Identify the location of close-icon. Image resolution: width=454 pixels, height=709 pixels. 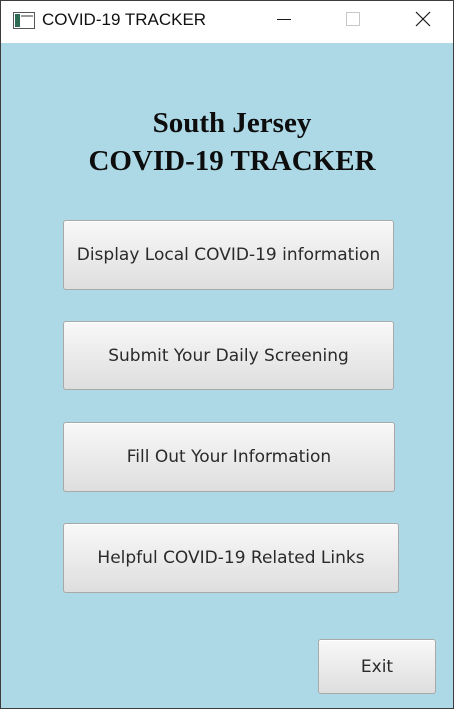
(423, 21).